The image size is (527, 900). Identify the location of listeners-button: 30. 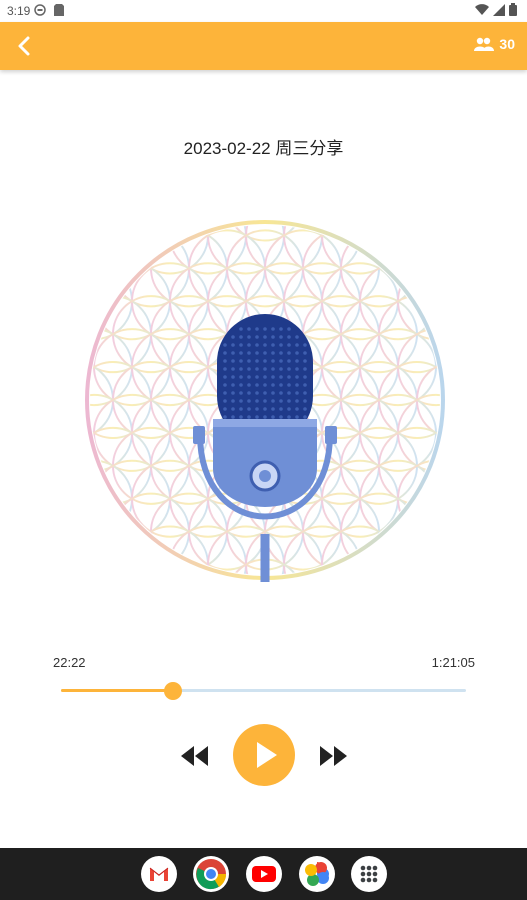
(494, 44).